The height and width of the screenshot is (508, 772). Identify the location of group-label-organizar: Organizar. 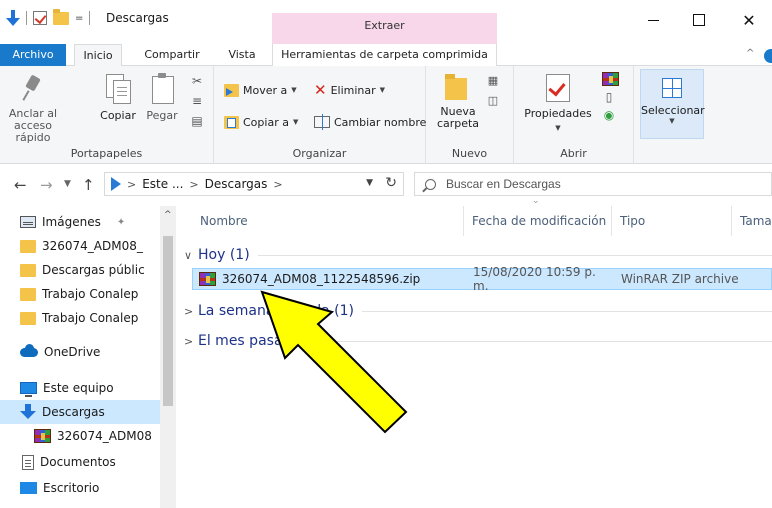
(319, 153).